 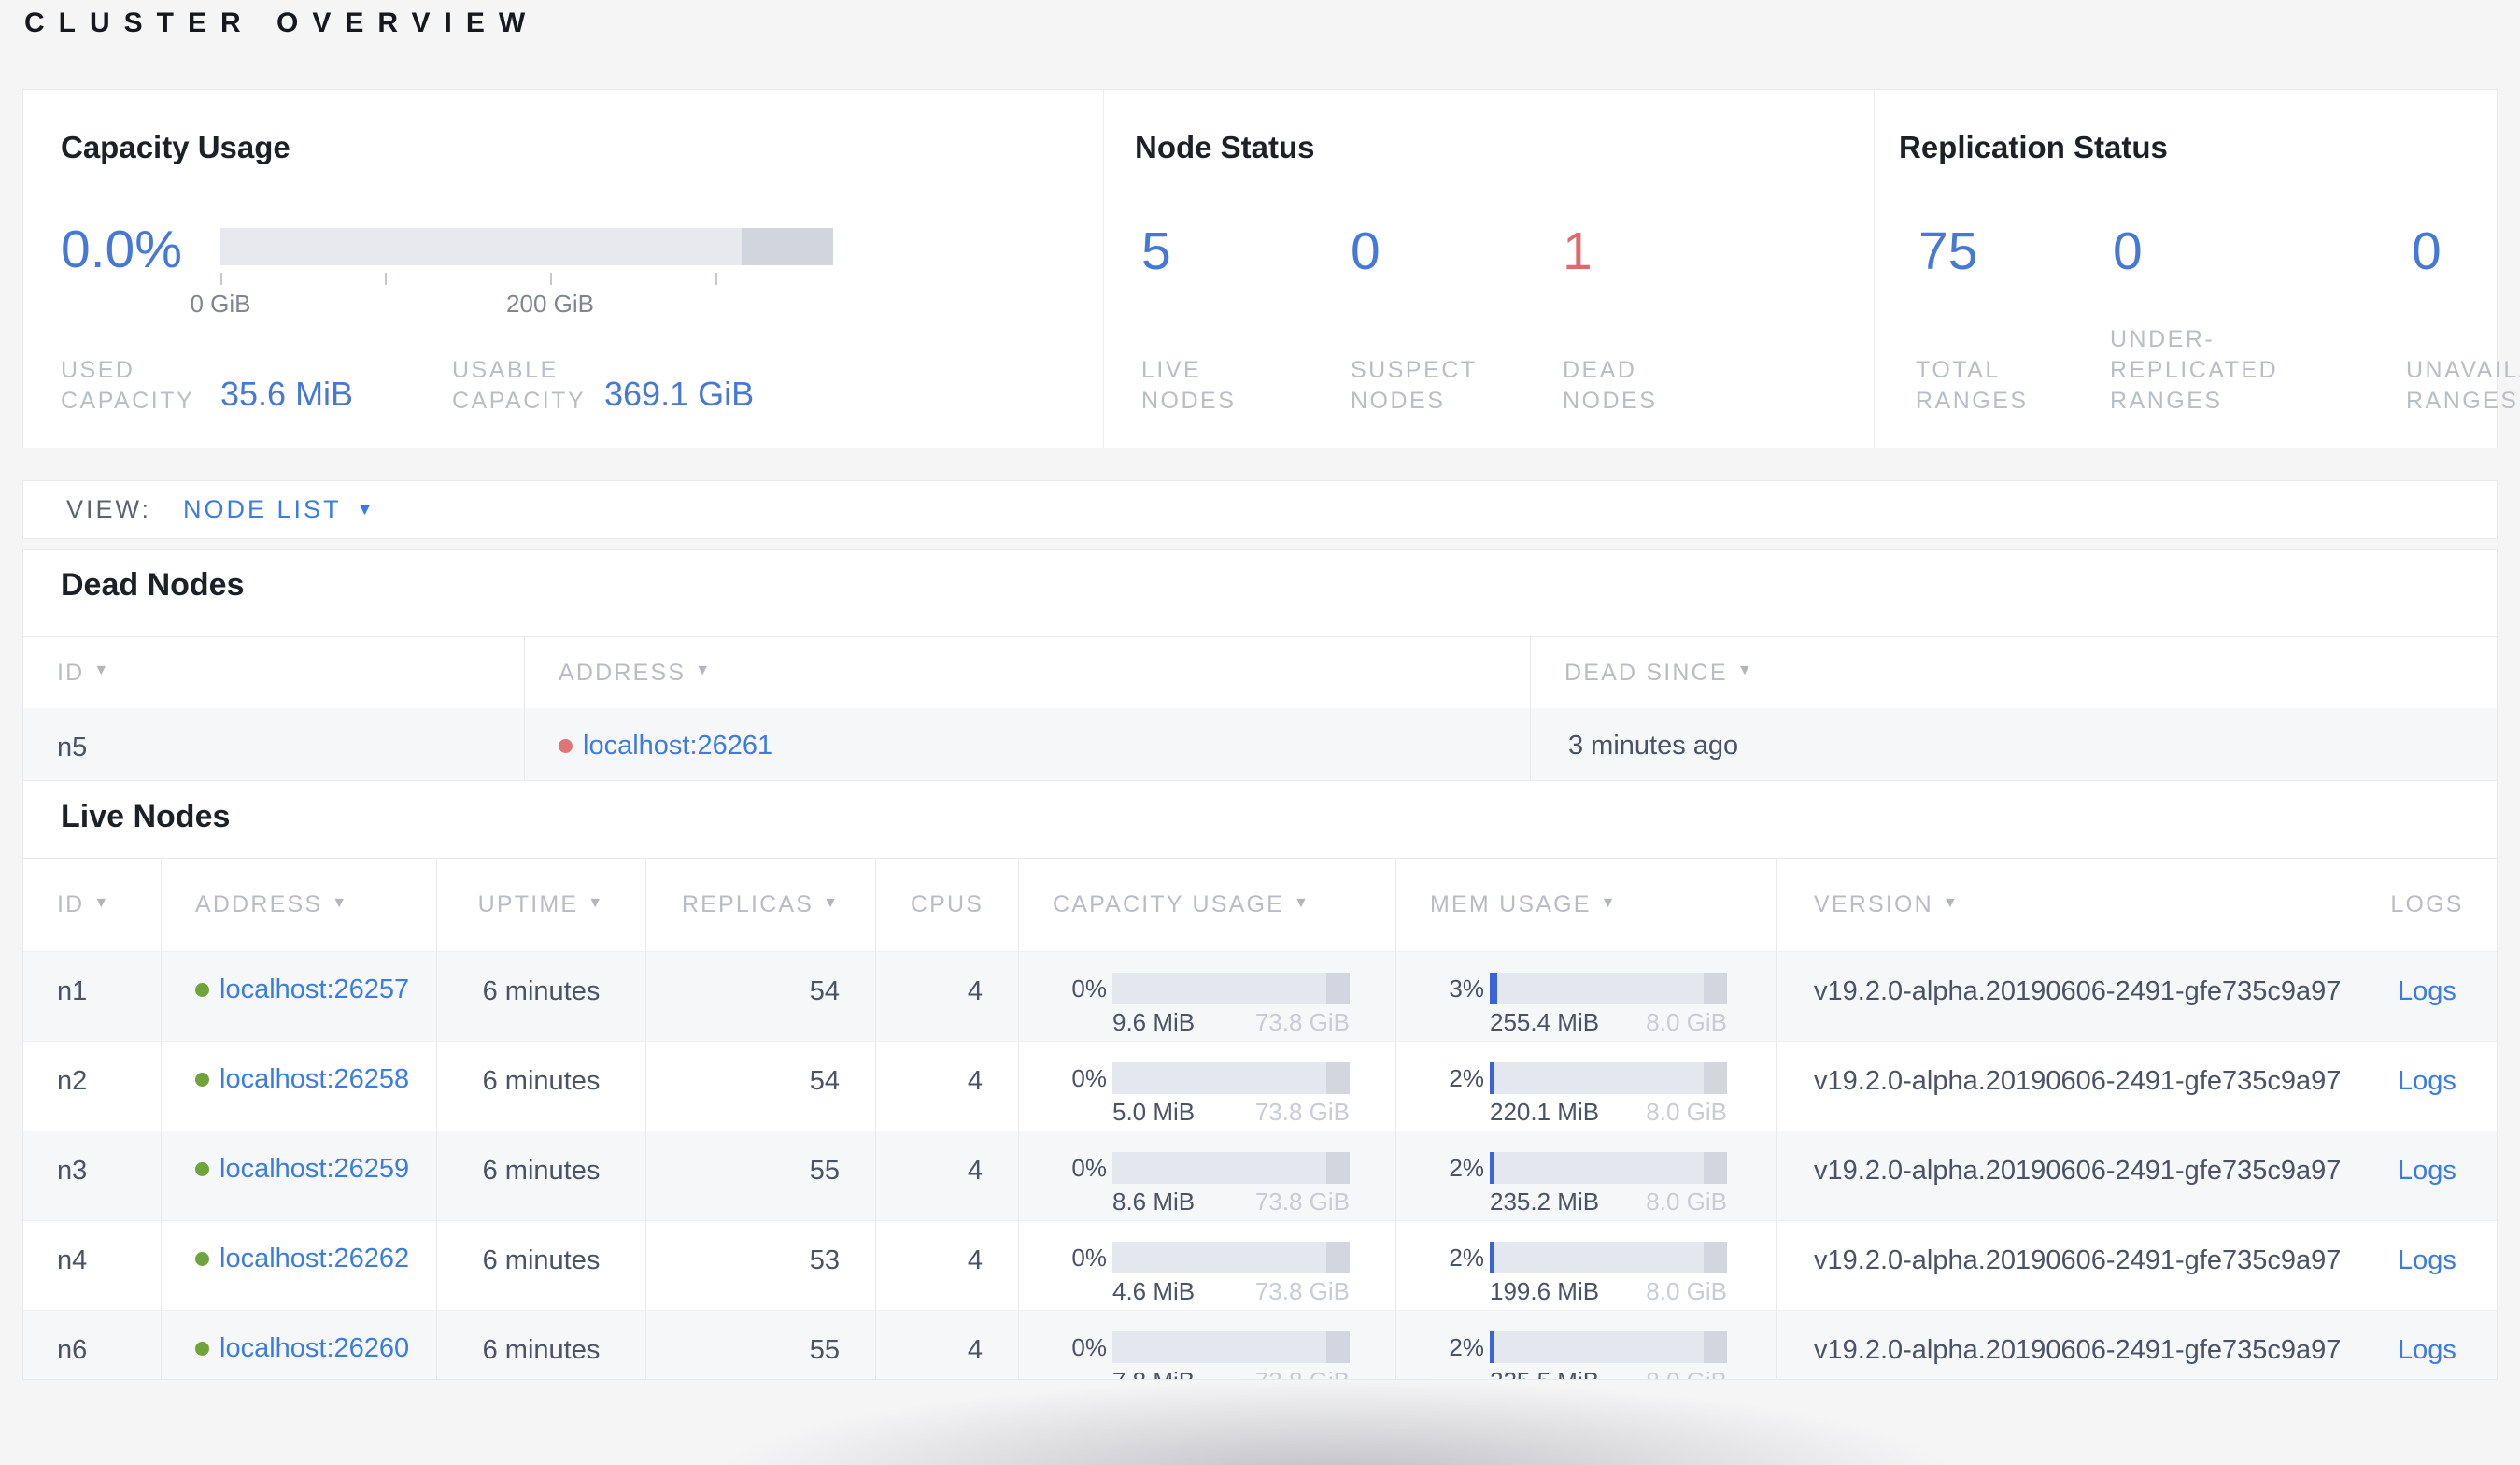 I want to click on total-ranges-count: 75, so click(x=1948, y=251).